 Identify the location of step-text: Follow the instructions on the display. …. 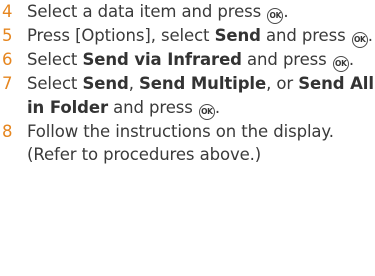
(180, 143).